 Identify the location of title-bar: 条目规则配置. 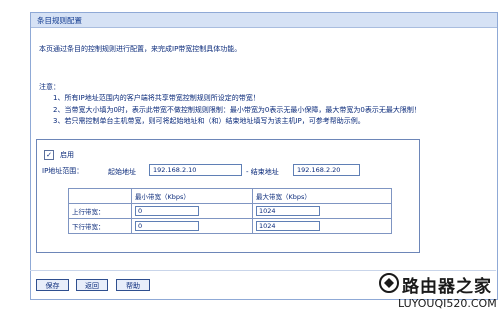
(264, 20).